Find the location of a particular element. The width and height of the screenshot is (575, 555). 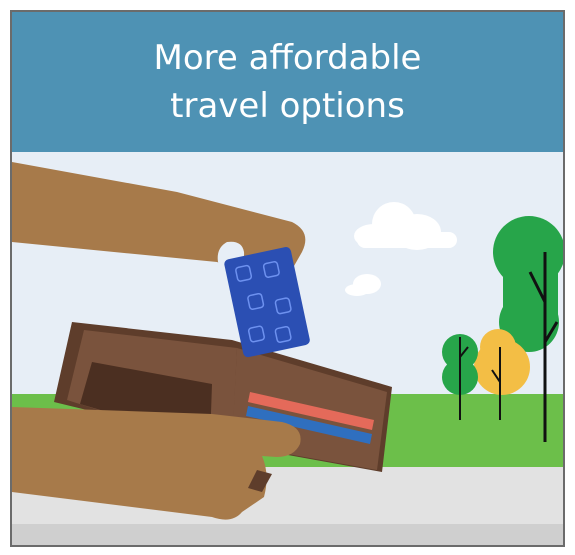

page-title: More affordable travel options is located at coordinates (287, 82).